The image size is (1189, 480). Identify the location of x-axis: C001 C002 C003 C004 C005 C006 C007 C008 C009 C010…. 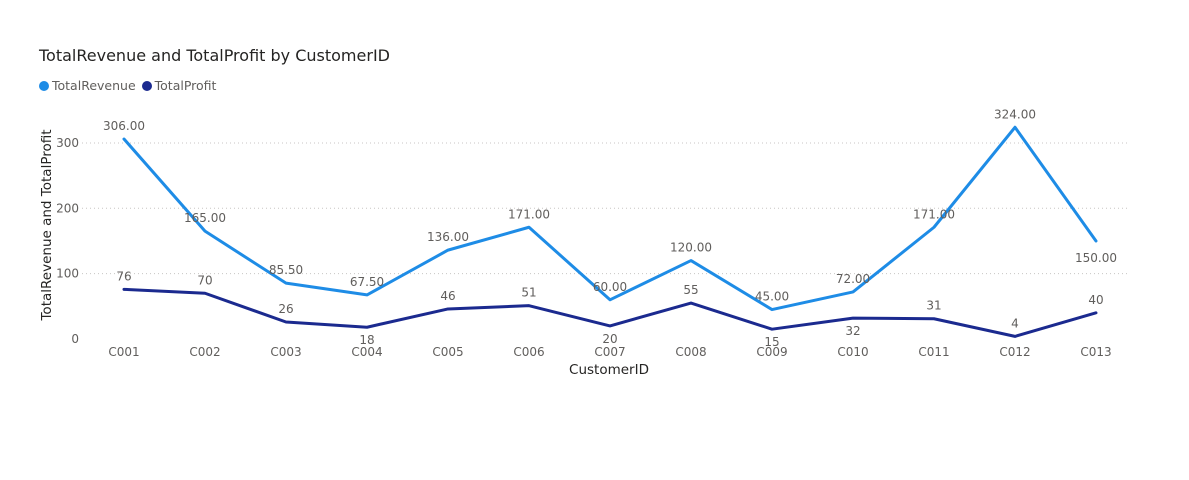
(609, 352).